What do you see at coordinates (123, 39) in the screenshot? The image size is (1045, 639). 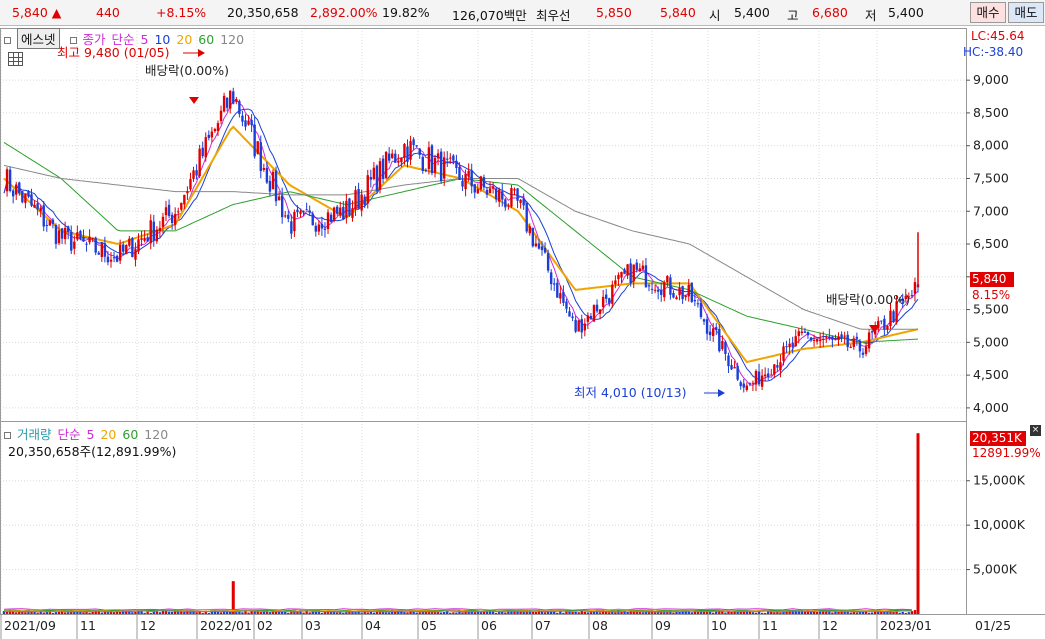 I see `ma-label: 단순` at bounding box center [123, 39].